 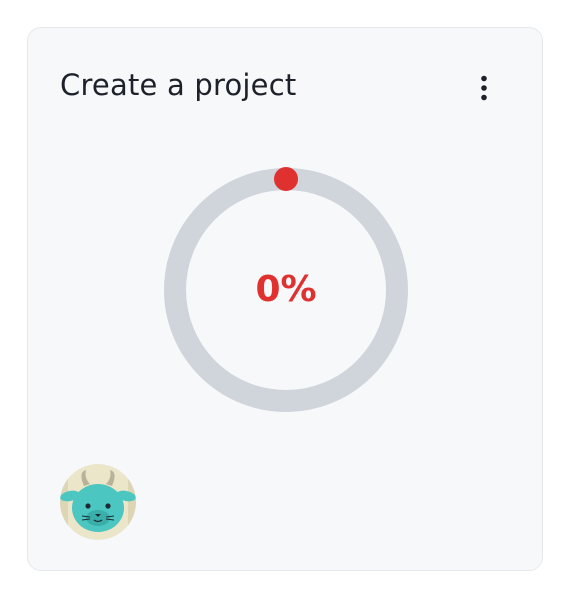 I want to click on more-vertical-icon, so click(x=484, y=88).